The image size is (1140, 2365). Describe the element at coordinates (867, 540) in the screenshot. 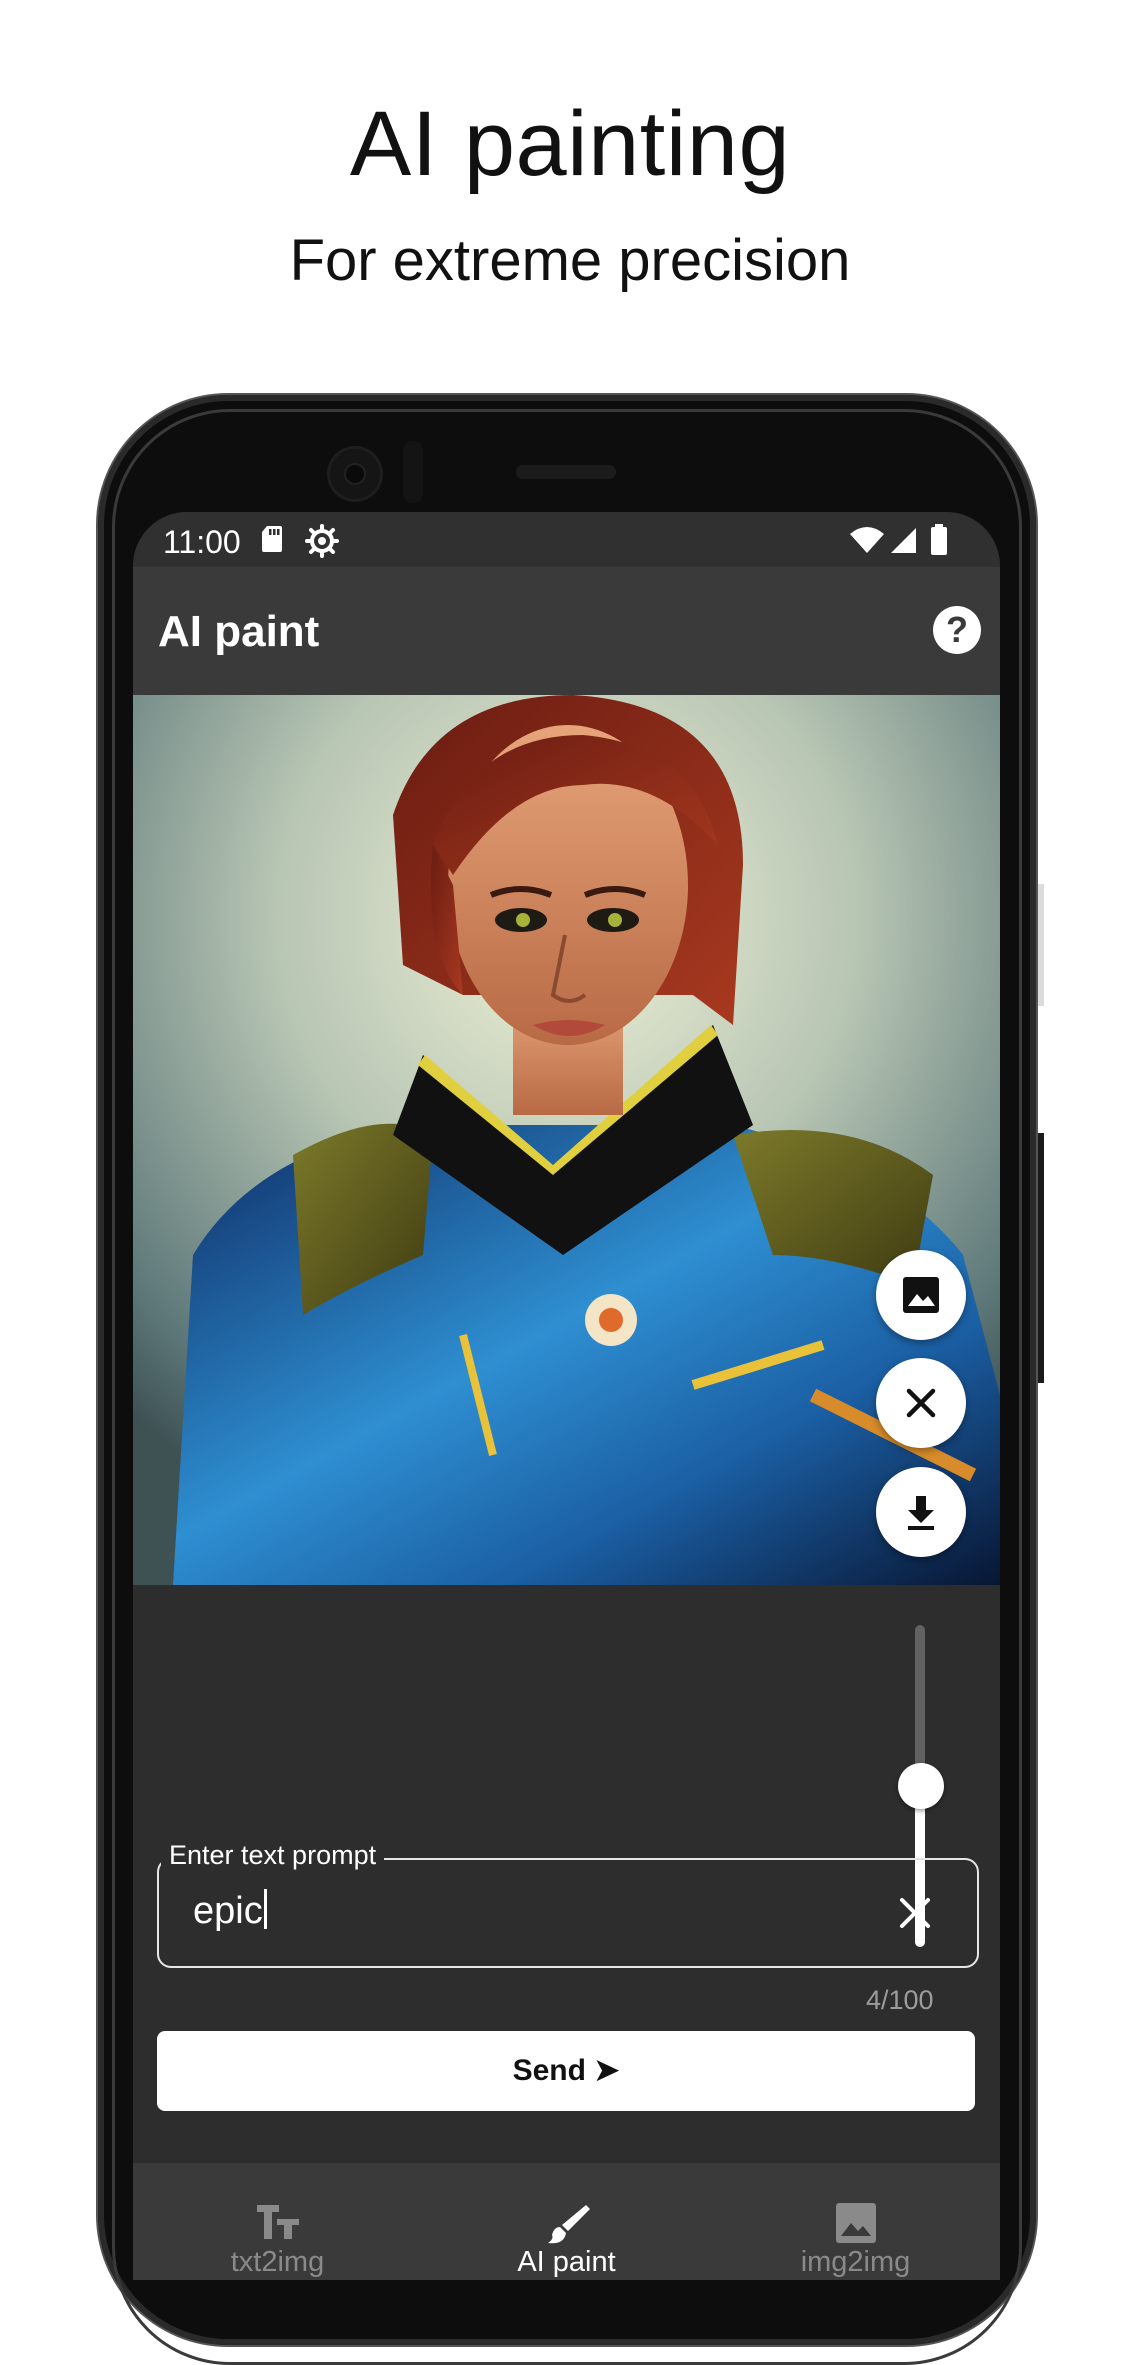

I see `wifi-icon` at that location.